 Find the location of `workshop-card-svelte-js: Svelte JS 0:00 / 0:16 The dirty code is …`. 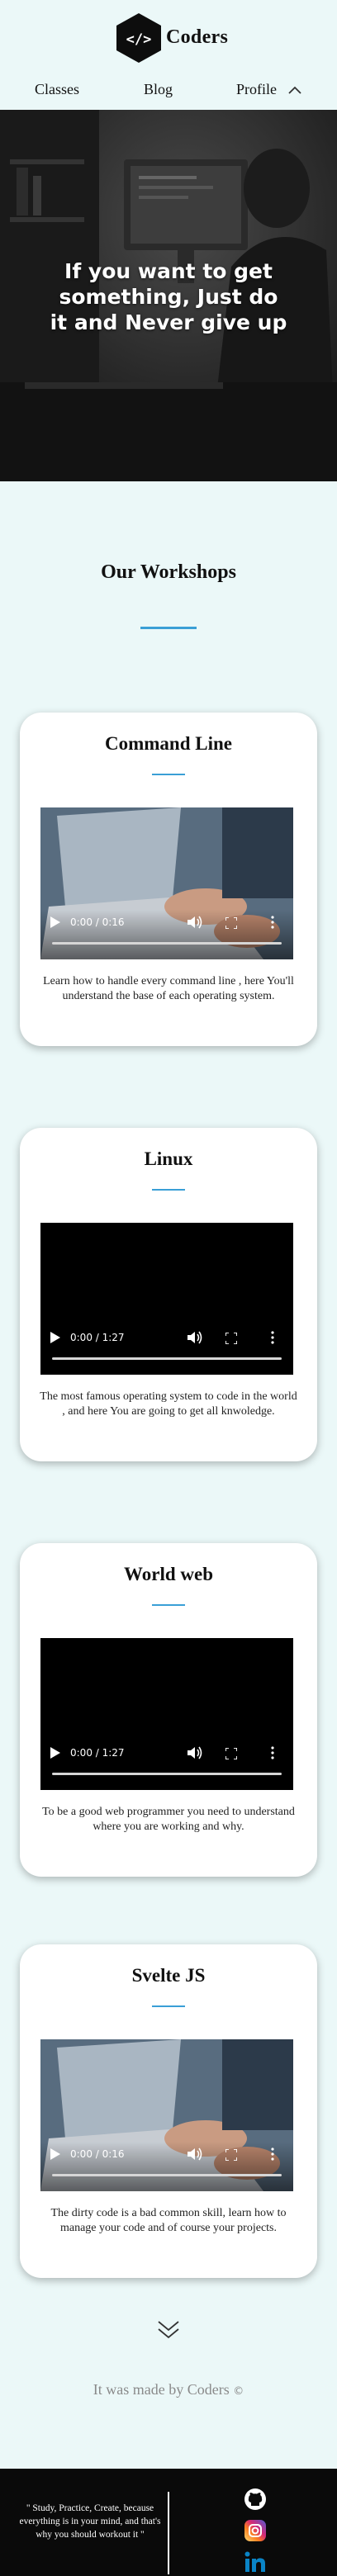

workshop-card-svelte-js: Svelte JS 0:00 / 0:16 The dirty code is … is located at coordinates (168, 2111).